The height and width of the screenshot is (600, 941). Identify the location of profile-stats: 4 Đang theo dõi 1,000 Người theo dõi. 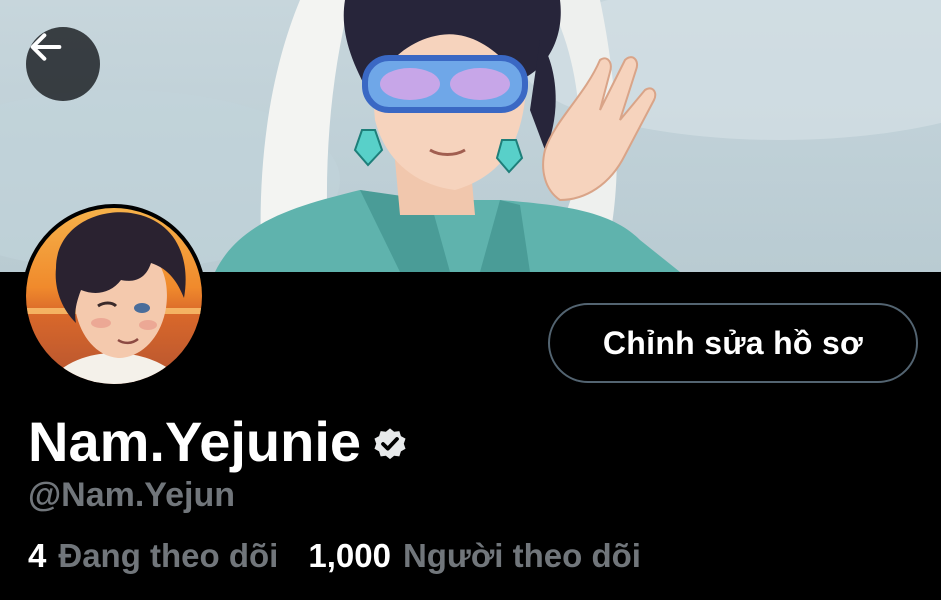
(334, 556).